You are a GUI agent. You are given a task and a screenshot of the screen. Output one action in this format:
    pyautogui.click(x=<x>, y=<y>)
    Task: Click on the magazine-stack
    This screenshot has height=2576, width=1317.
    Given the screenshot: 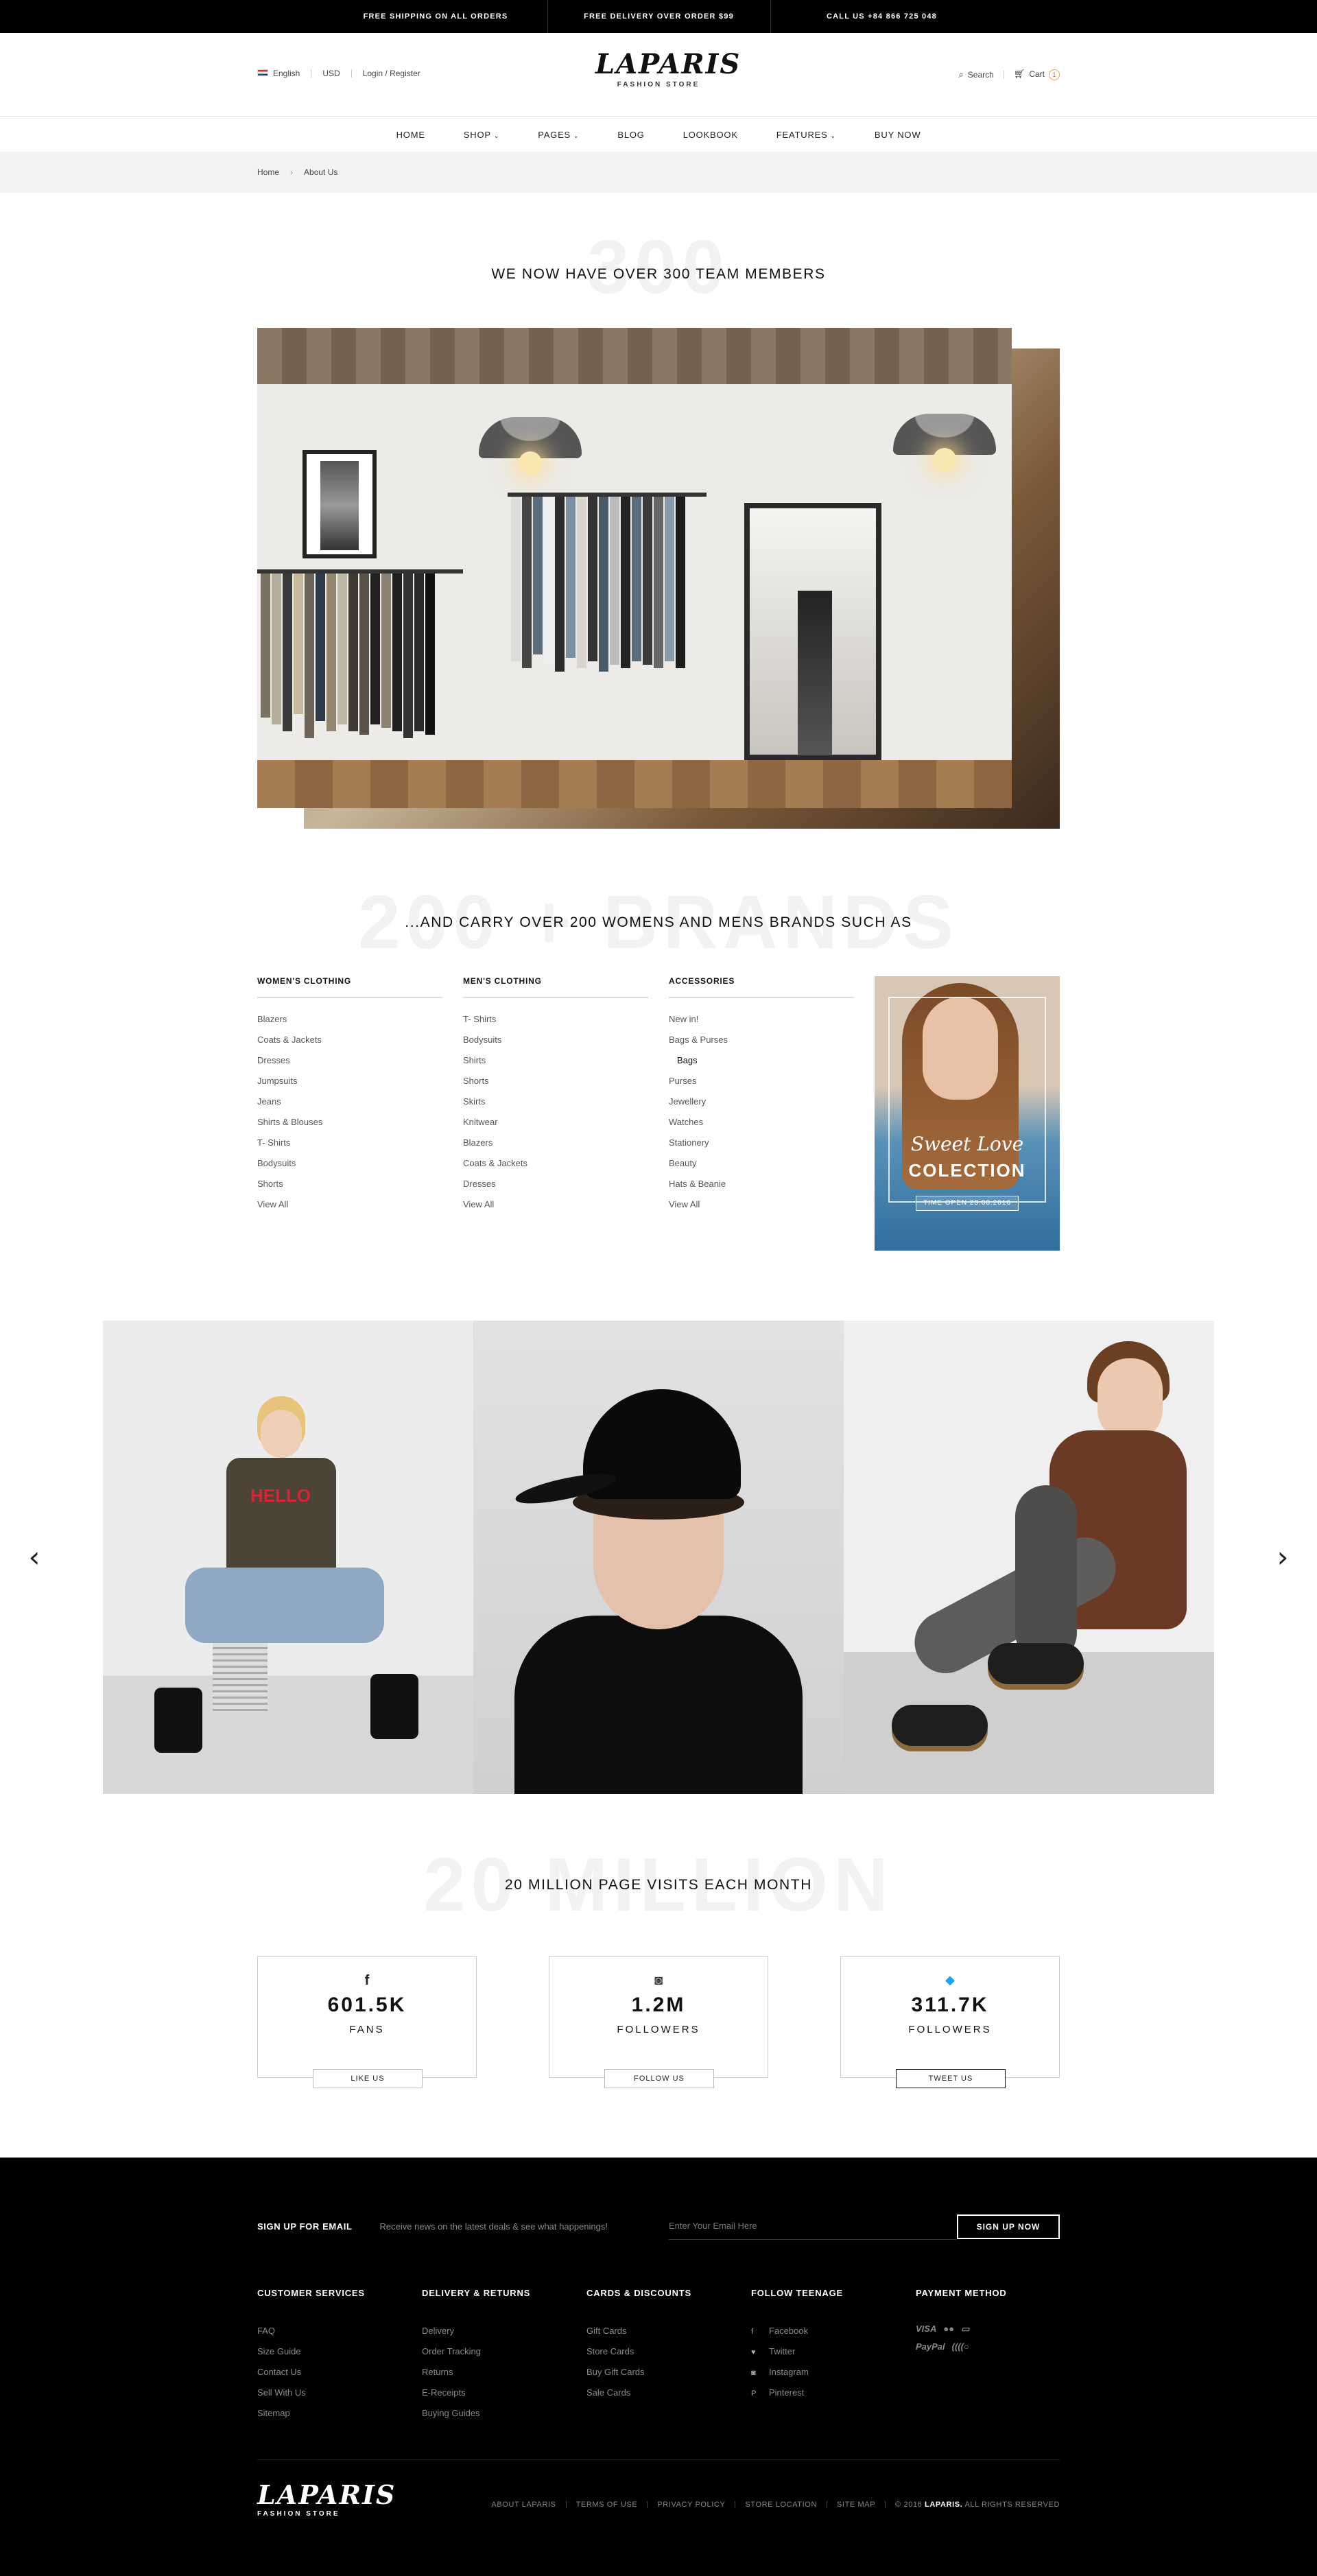 What is the action you would take?
    pyautogui.click(x=240, y=1677)
    